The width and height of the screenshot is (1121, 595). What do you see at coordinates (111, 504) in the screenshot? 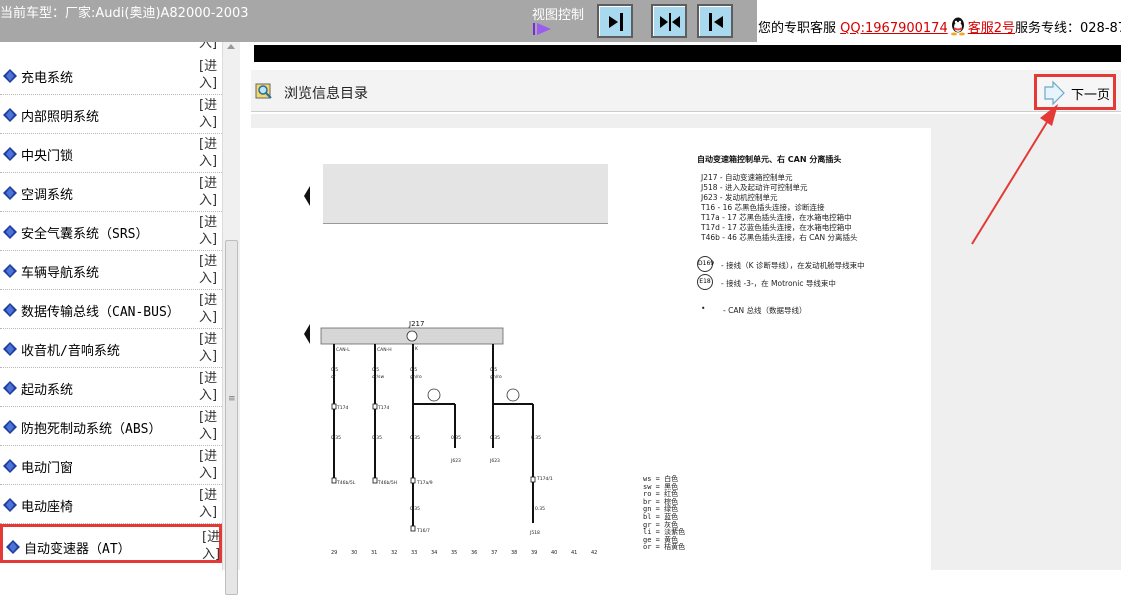
I see `sidebar-item: 电动座椅 [进入]` at bounding box center [111, 504].